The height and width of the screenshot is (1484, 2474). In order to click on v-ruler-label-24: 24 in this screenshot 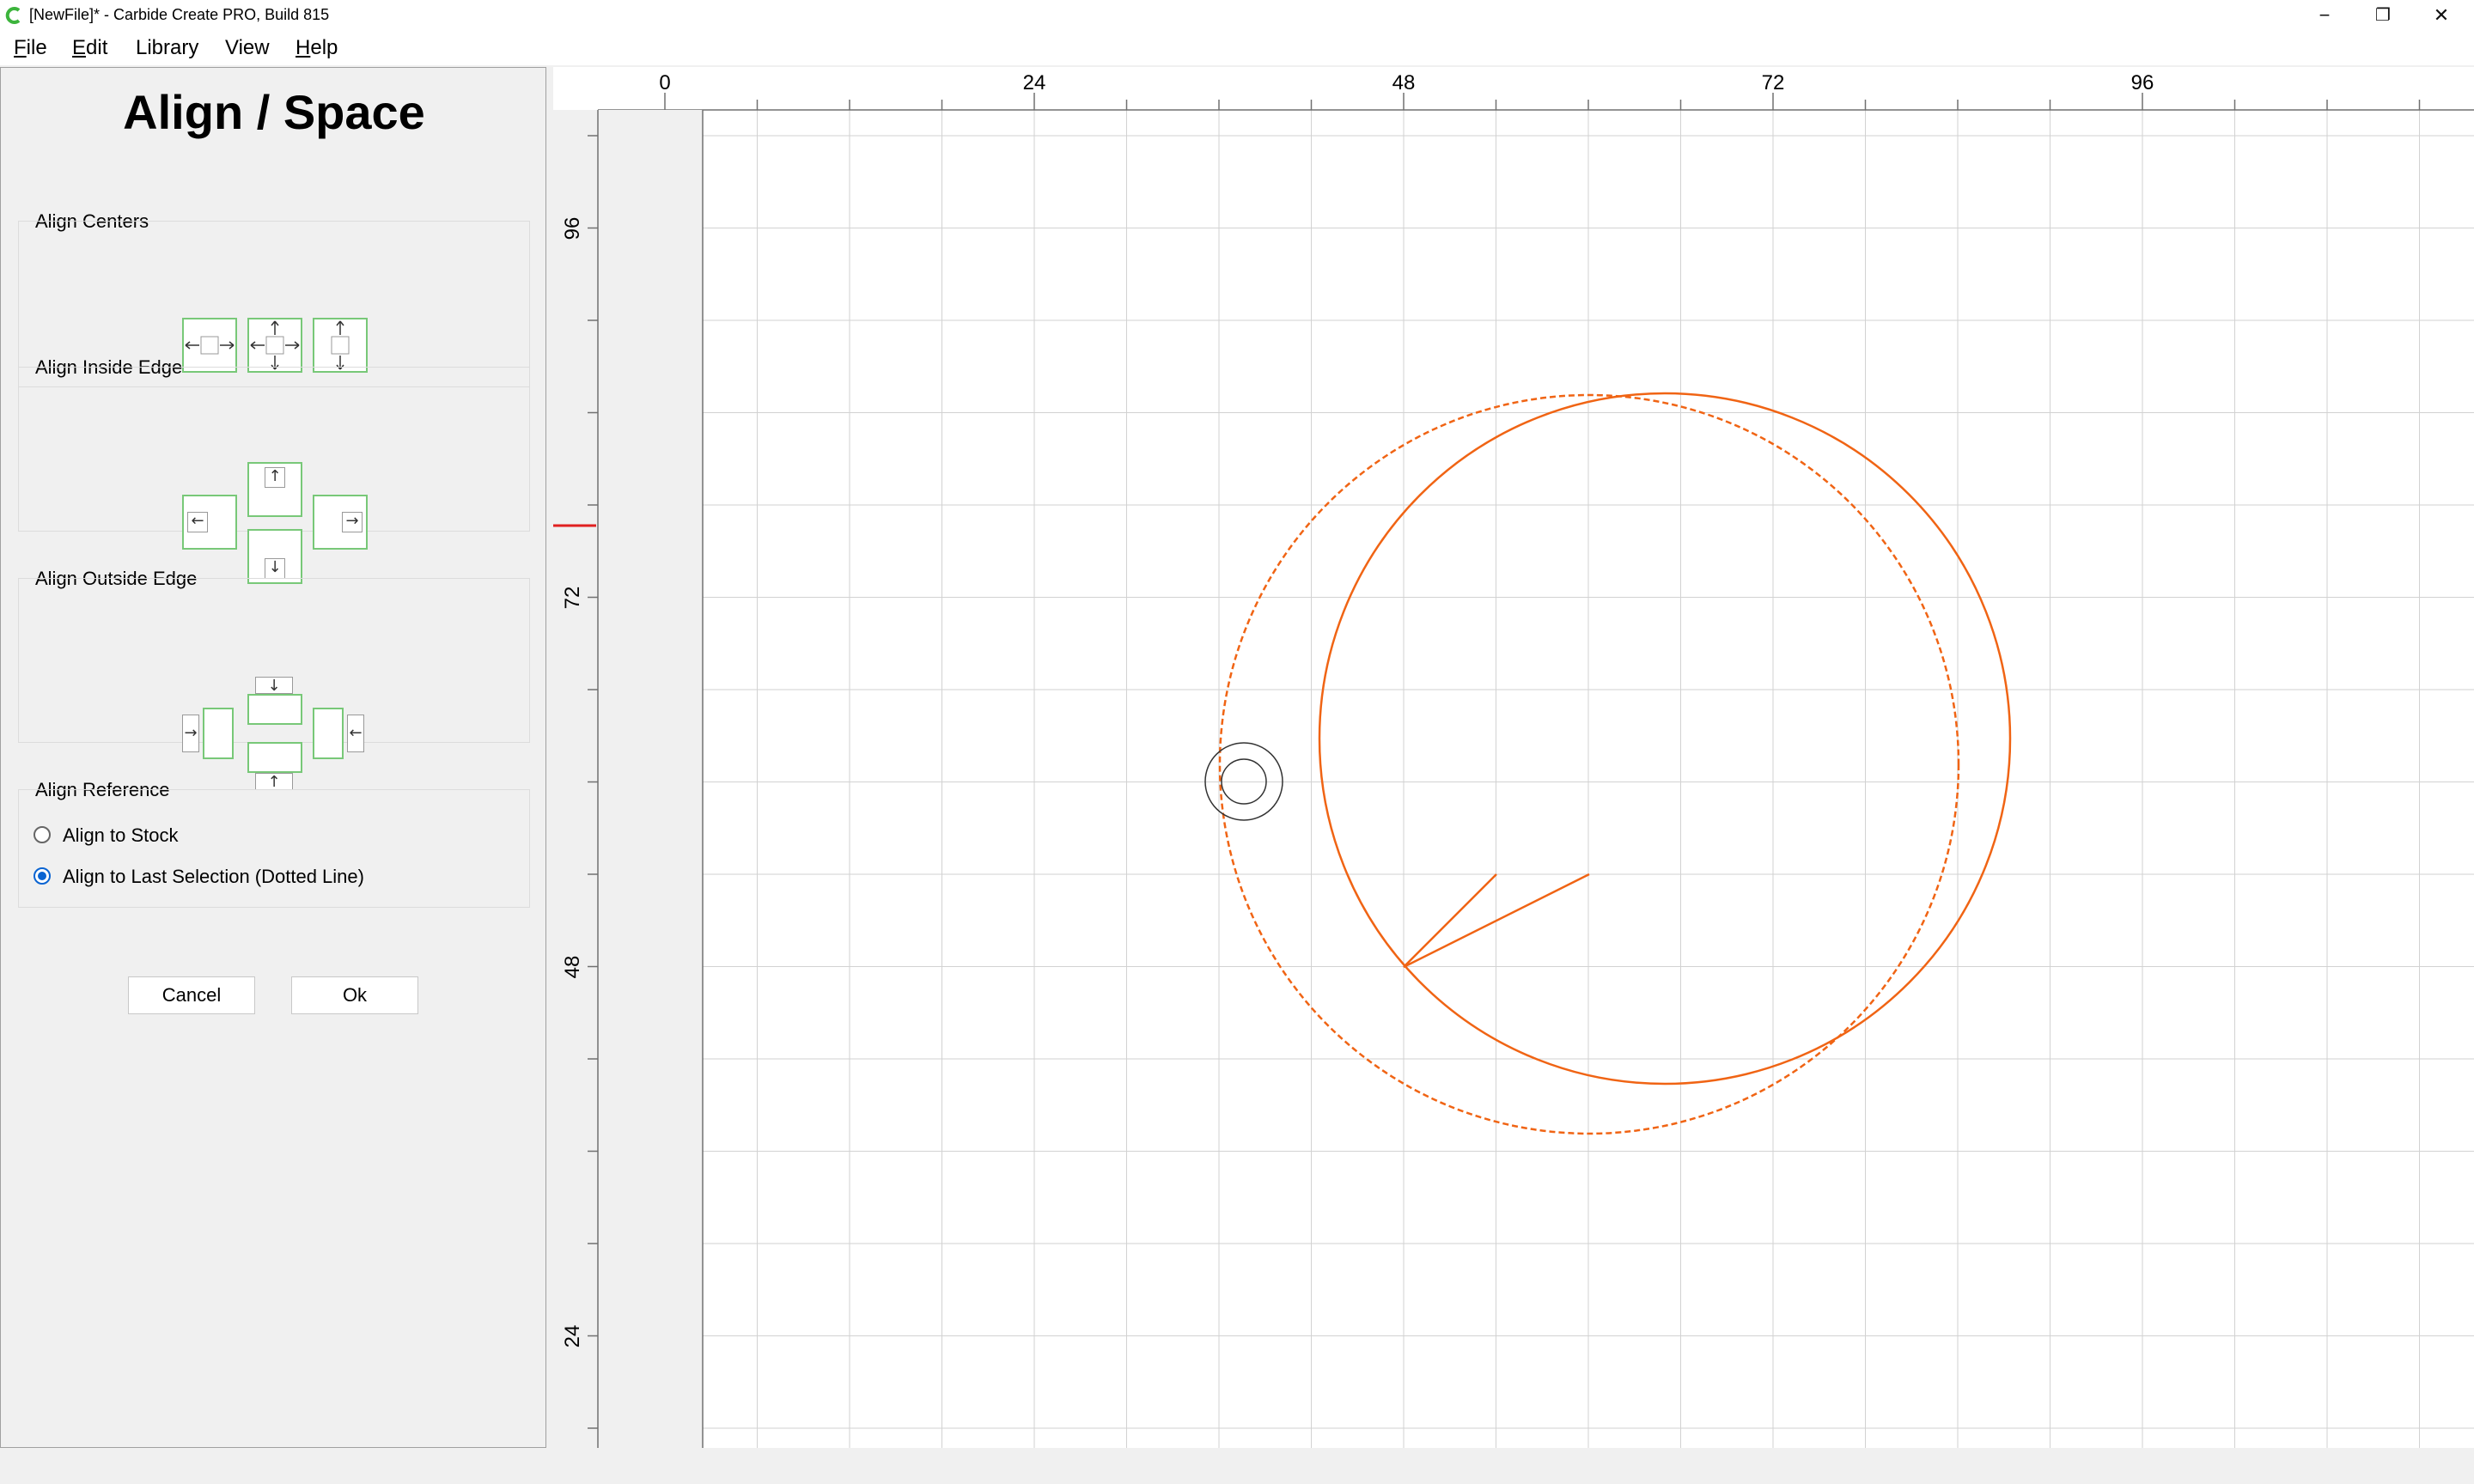, I will do `click(572, 1336)`.